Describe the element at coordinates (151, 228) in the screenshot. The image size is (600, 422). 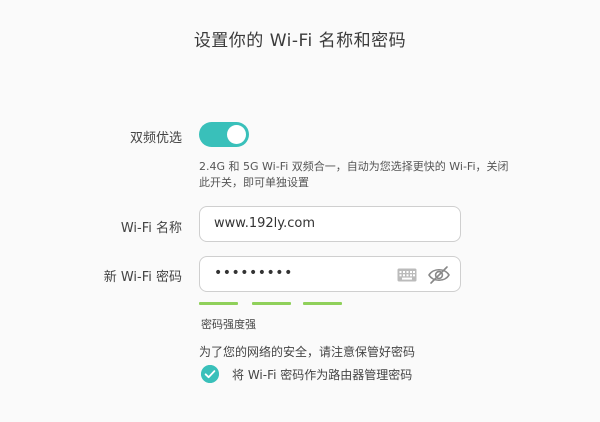
I see `wifi-name-label: Wi-Fi 名称` at that location.